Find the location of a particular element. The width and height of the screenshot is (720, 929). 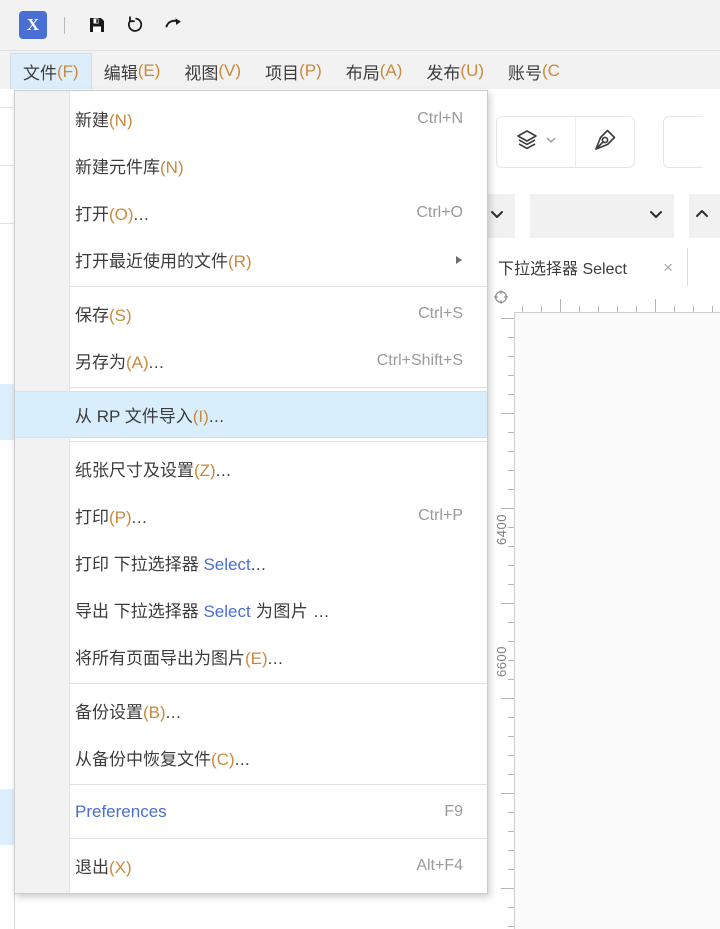

menu-item-shortcut: F9 is located at coordinates (453, 811).